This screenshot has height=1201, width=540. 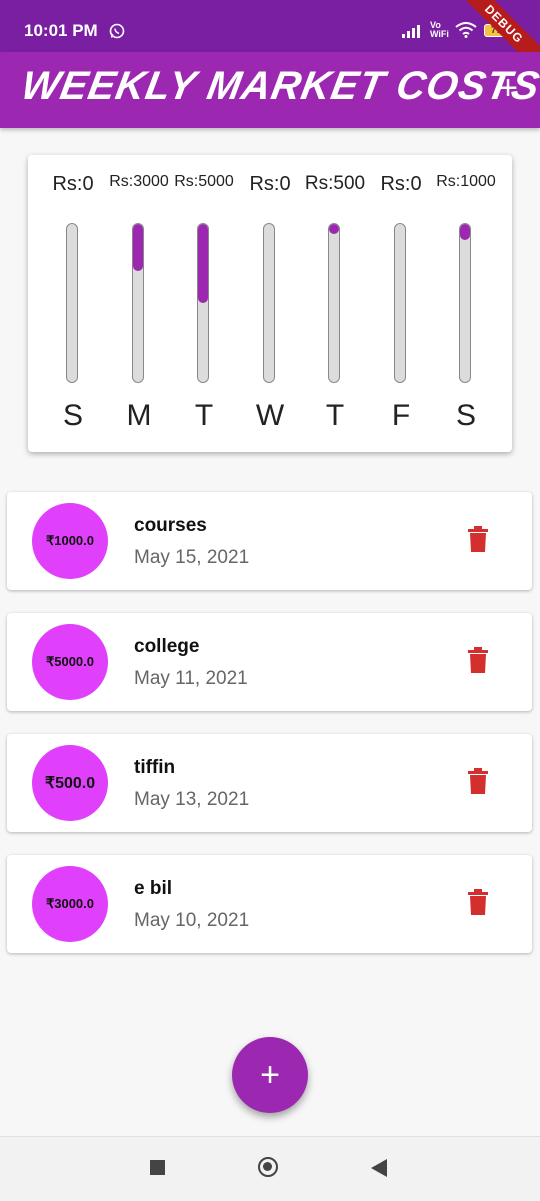 I want to click on chart-bar-tuesday: Rs:5000 T, so click(x=204, y=303).